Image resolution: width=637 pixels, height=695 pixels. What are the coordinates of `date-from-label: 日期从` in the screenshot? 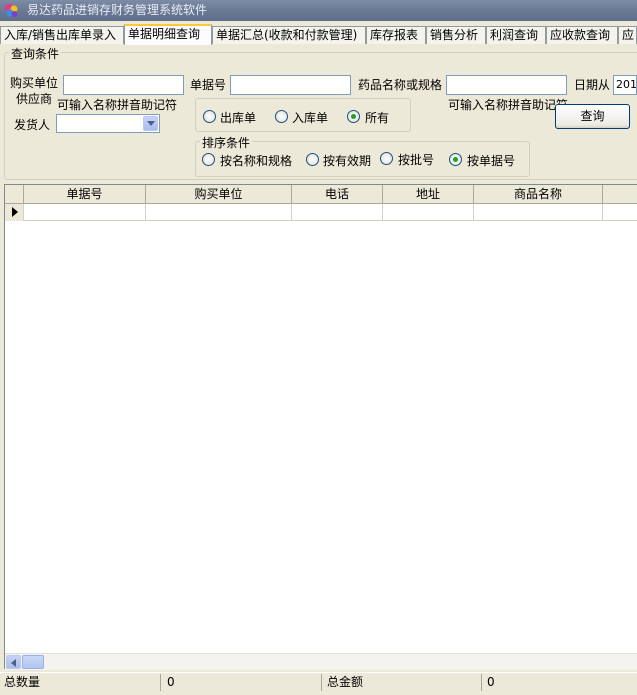 It's located at (592, 85).